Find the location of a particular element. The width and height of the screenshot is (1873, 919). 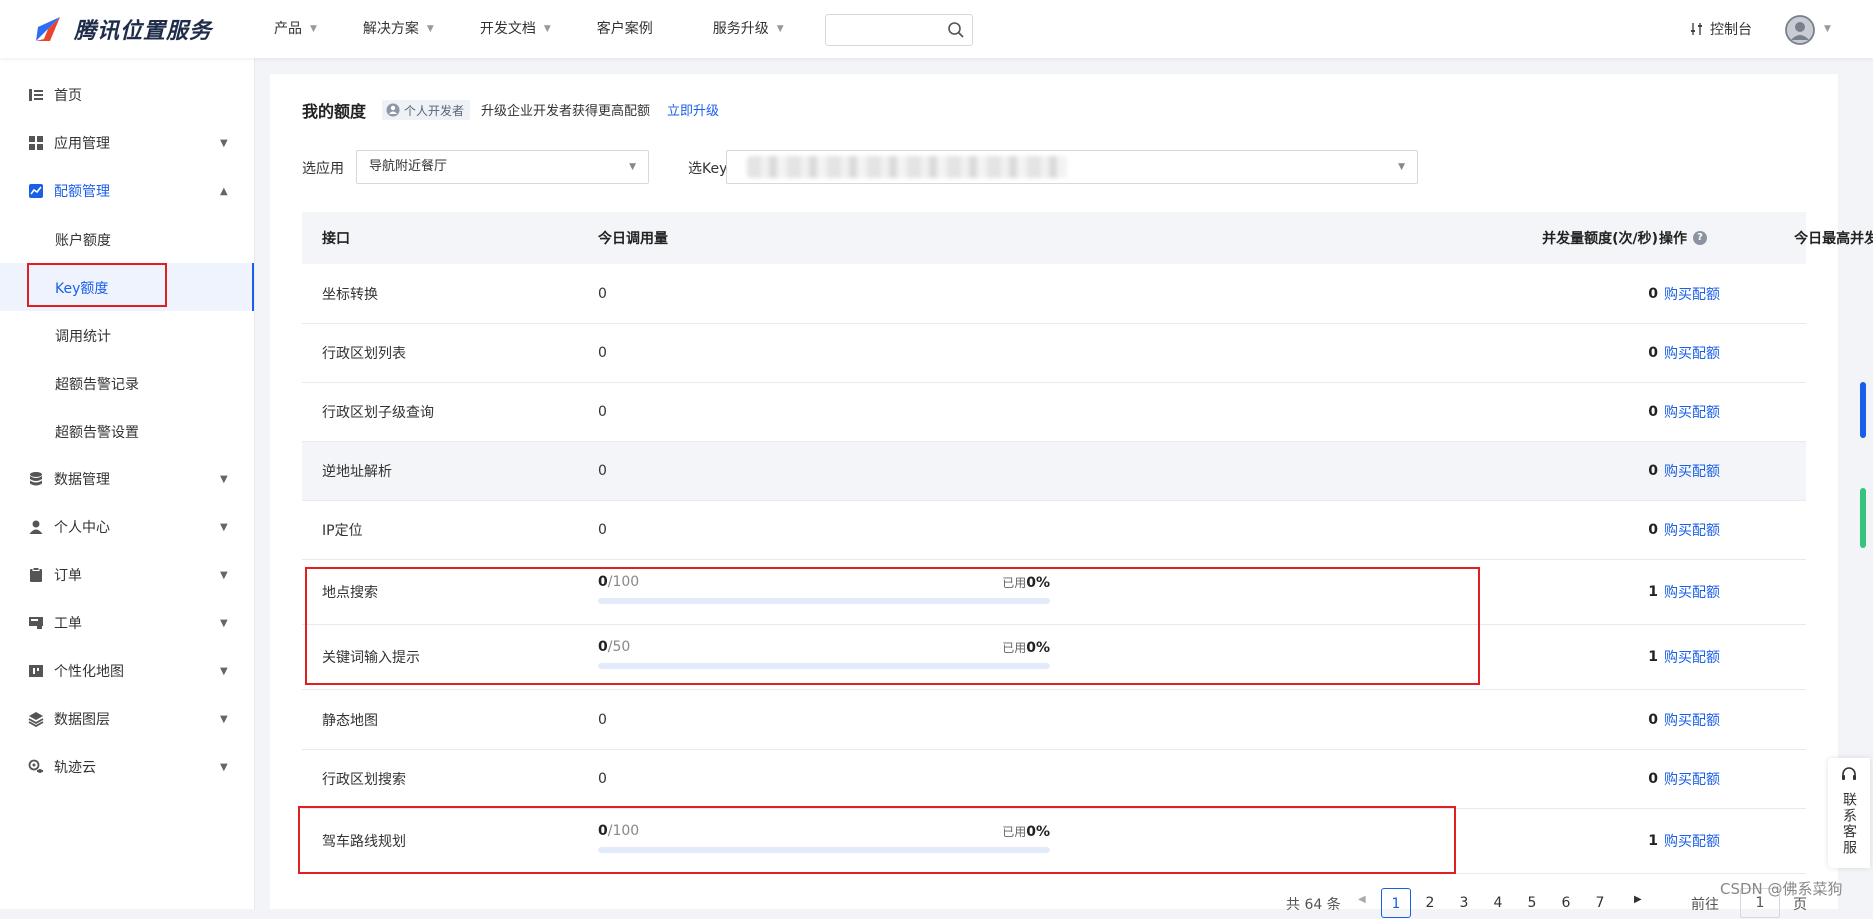

logo-mark-icon is located at coordinates (48, 29).